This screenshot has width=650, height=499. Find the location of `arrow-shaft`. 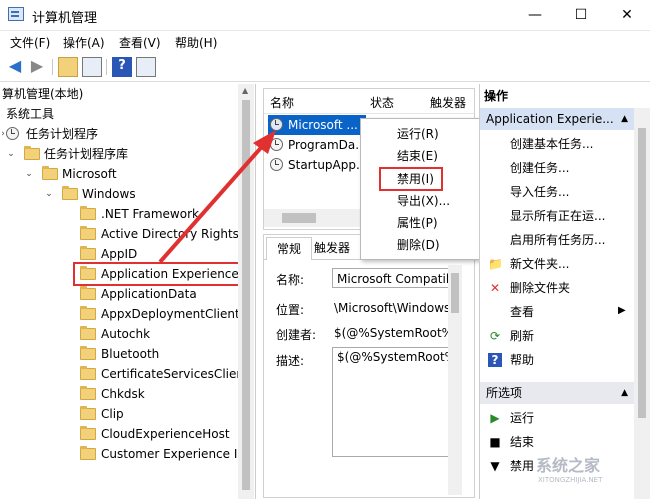

arrow-shaft is located at coordinates (213, 202).